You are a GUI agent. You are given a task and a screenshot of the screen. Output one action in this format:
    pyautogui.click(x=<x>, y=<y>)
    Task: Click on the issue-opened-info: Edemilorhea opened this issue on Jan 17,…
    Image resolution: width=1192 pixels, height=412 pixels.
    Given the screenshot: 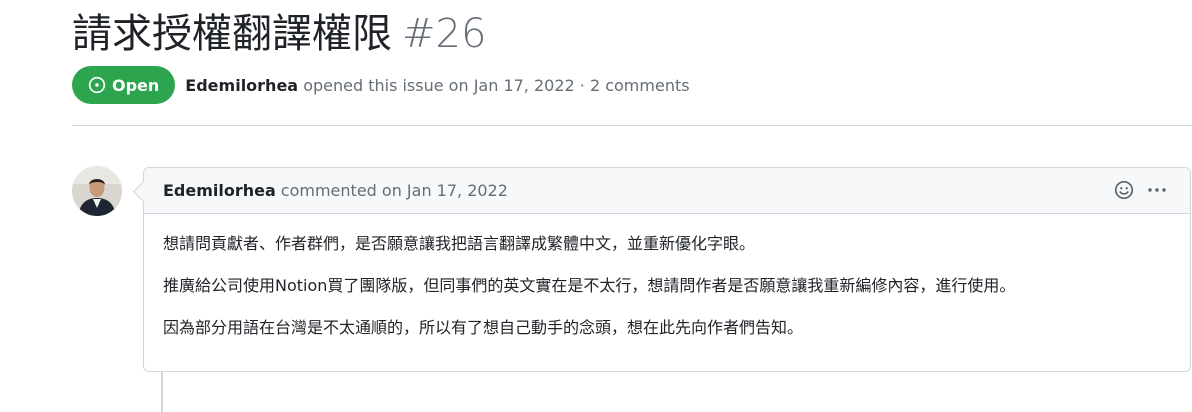 What is the action you would take?
    pyautogui.click(x=437, y=85)
    